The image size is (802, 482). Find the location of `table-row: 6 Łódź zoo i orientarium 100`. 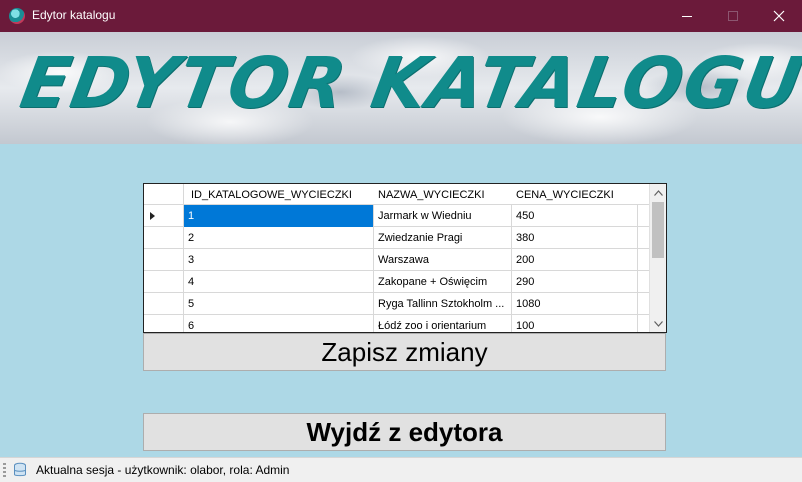

table-row: 6 Łódź zoo i orientarium 100 is located at coordinates (397, 323).